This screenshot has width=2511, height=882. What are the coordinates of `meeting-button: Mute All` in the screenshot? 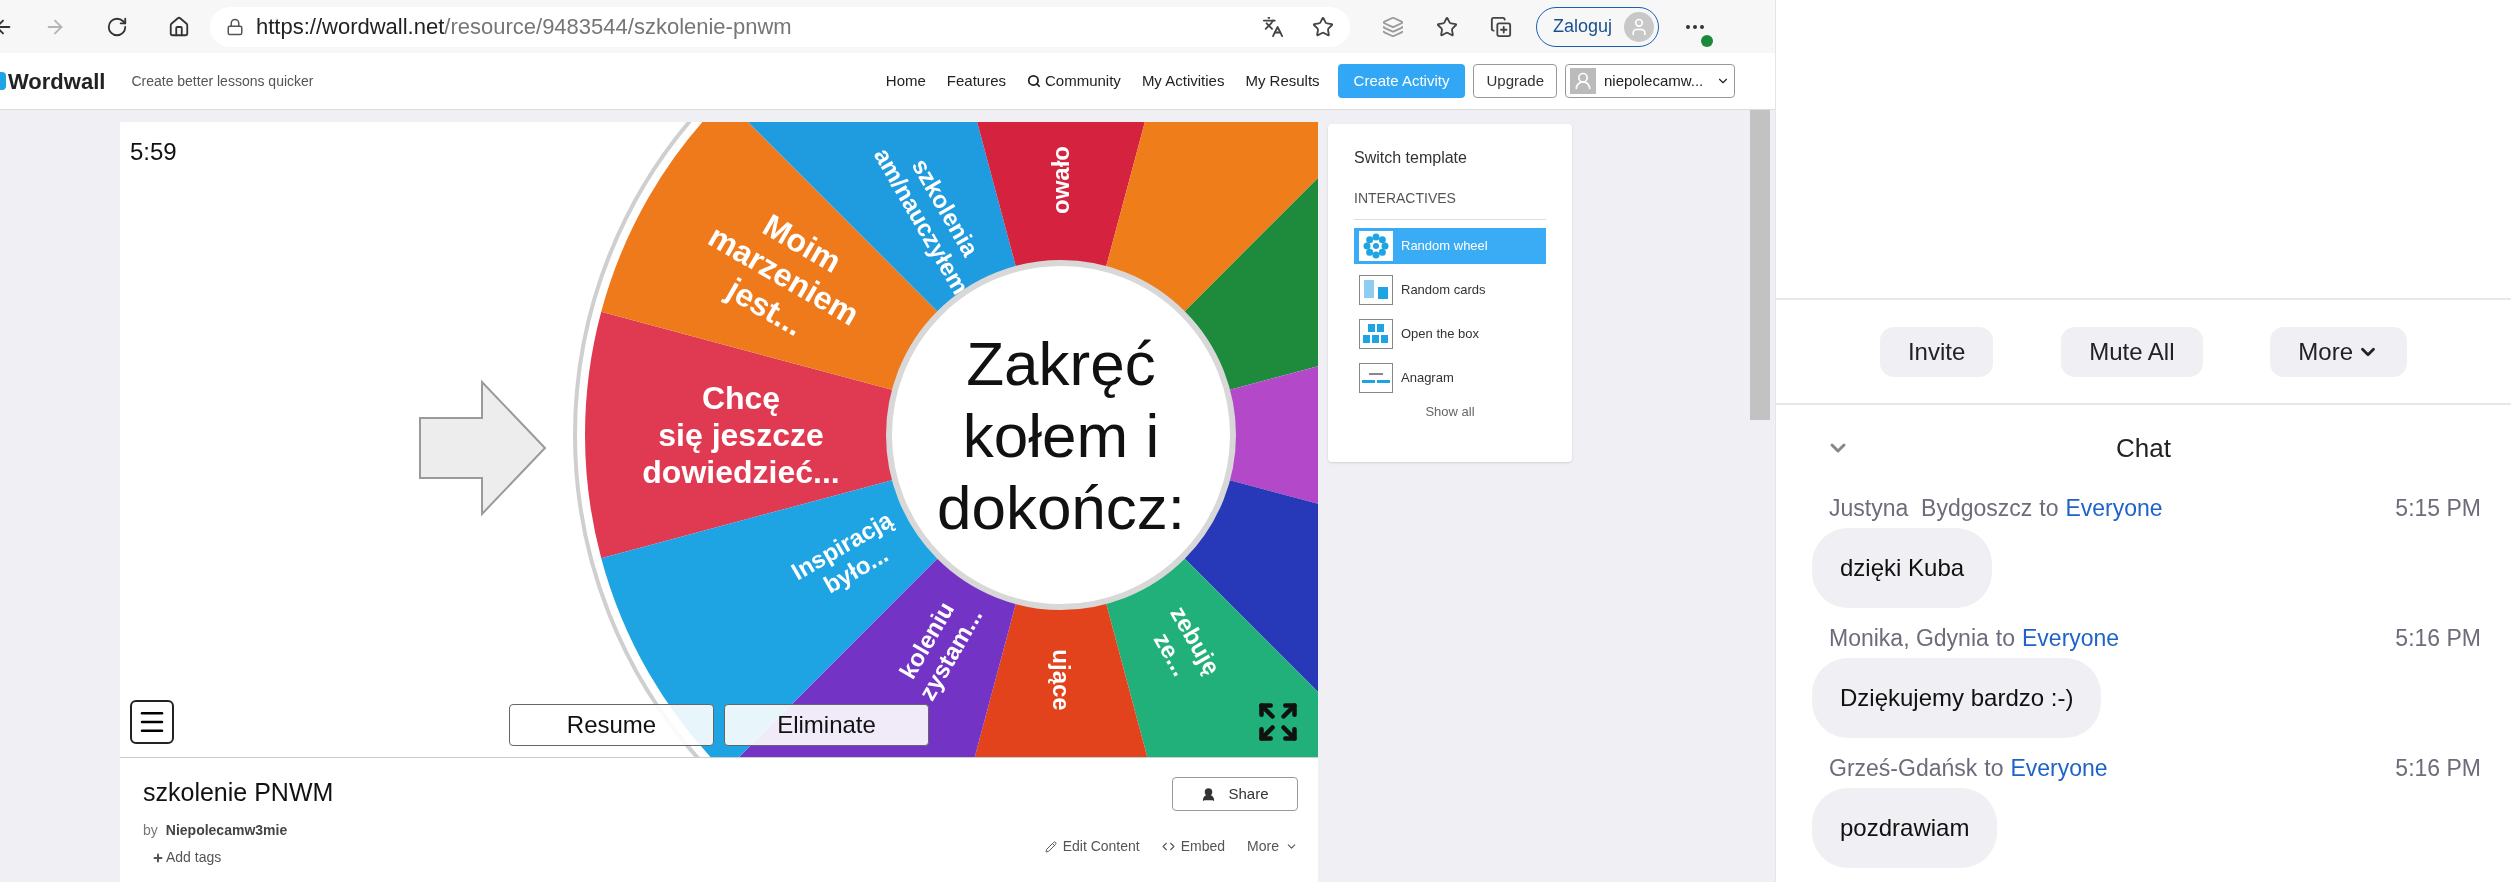 It's located at (2132, 351).